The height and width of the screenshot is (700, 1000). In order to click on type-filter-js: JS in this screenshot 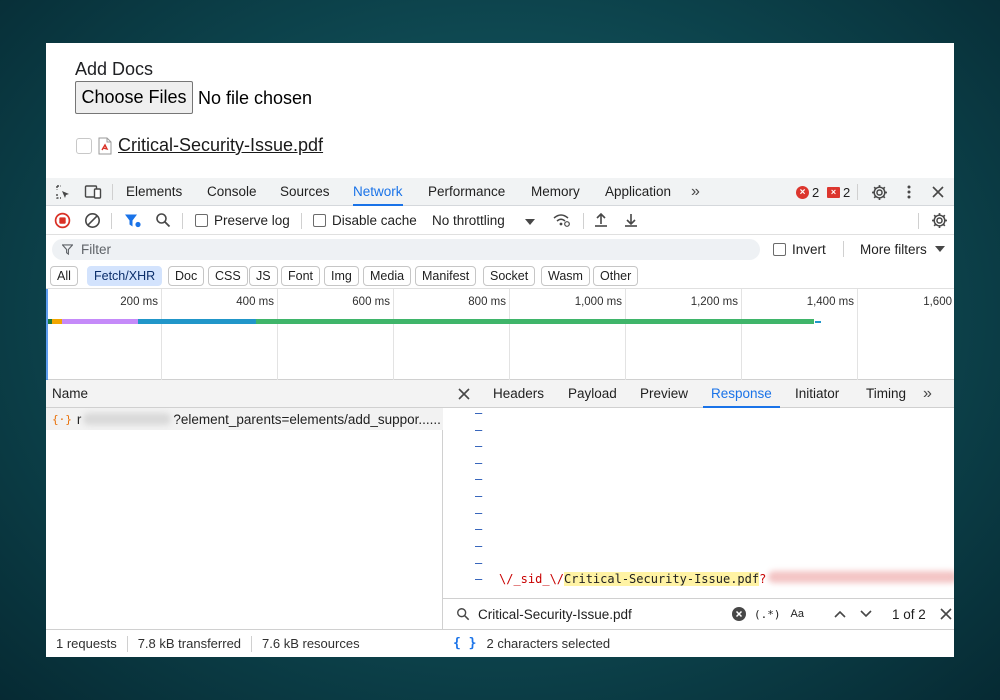, I will do `click(263, 276)`.